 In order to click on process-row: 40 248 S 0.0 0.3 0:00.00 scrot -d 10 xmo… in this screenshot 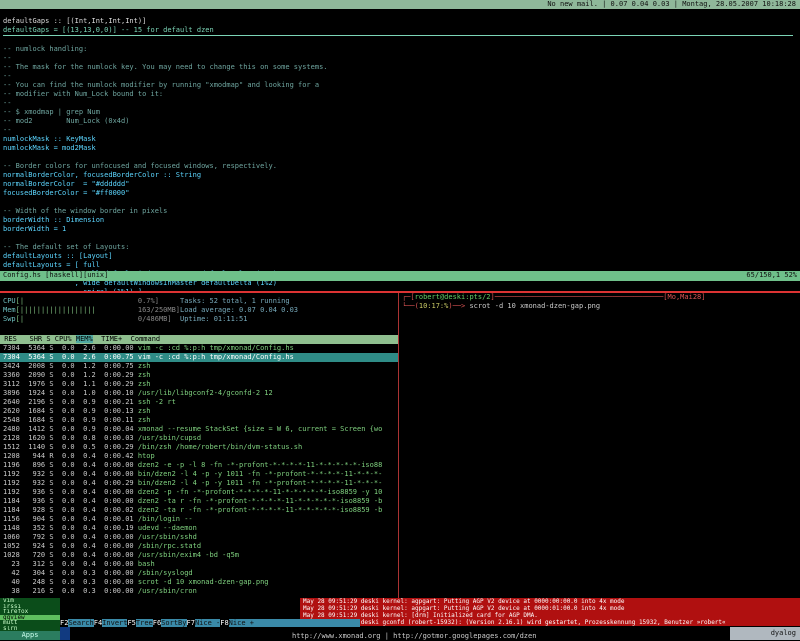, I will do `click(199, 582)`.